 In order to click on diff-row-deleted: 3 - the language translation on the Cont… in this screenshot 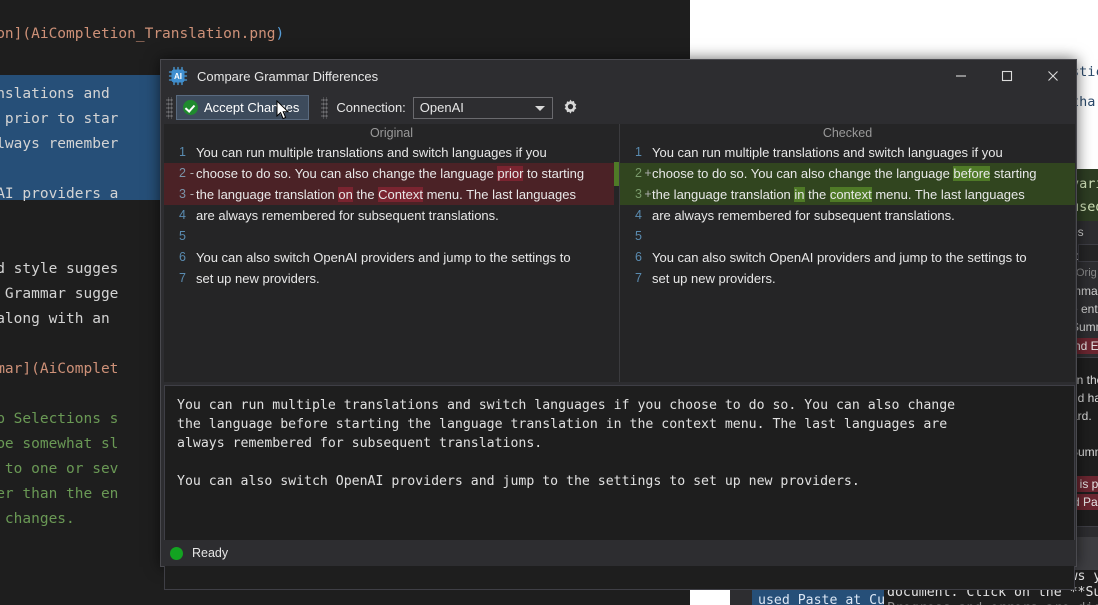, I will do `click(391, 194)`.